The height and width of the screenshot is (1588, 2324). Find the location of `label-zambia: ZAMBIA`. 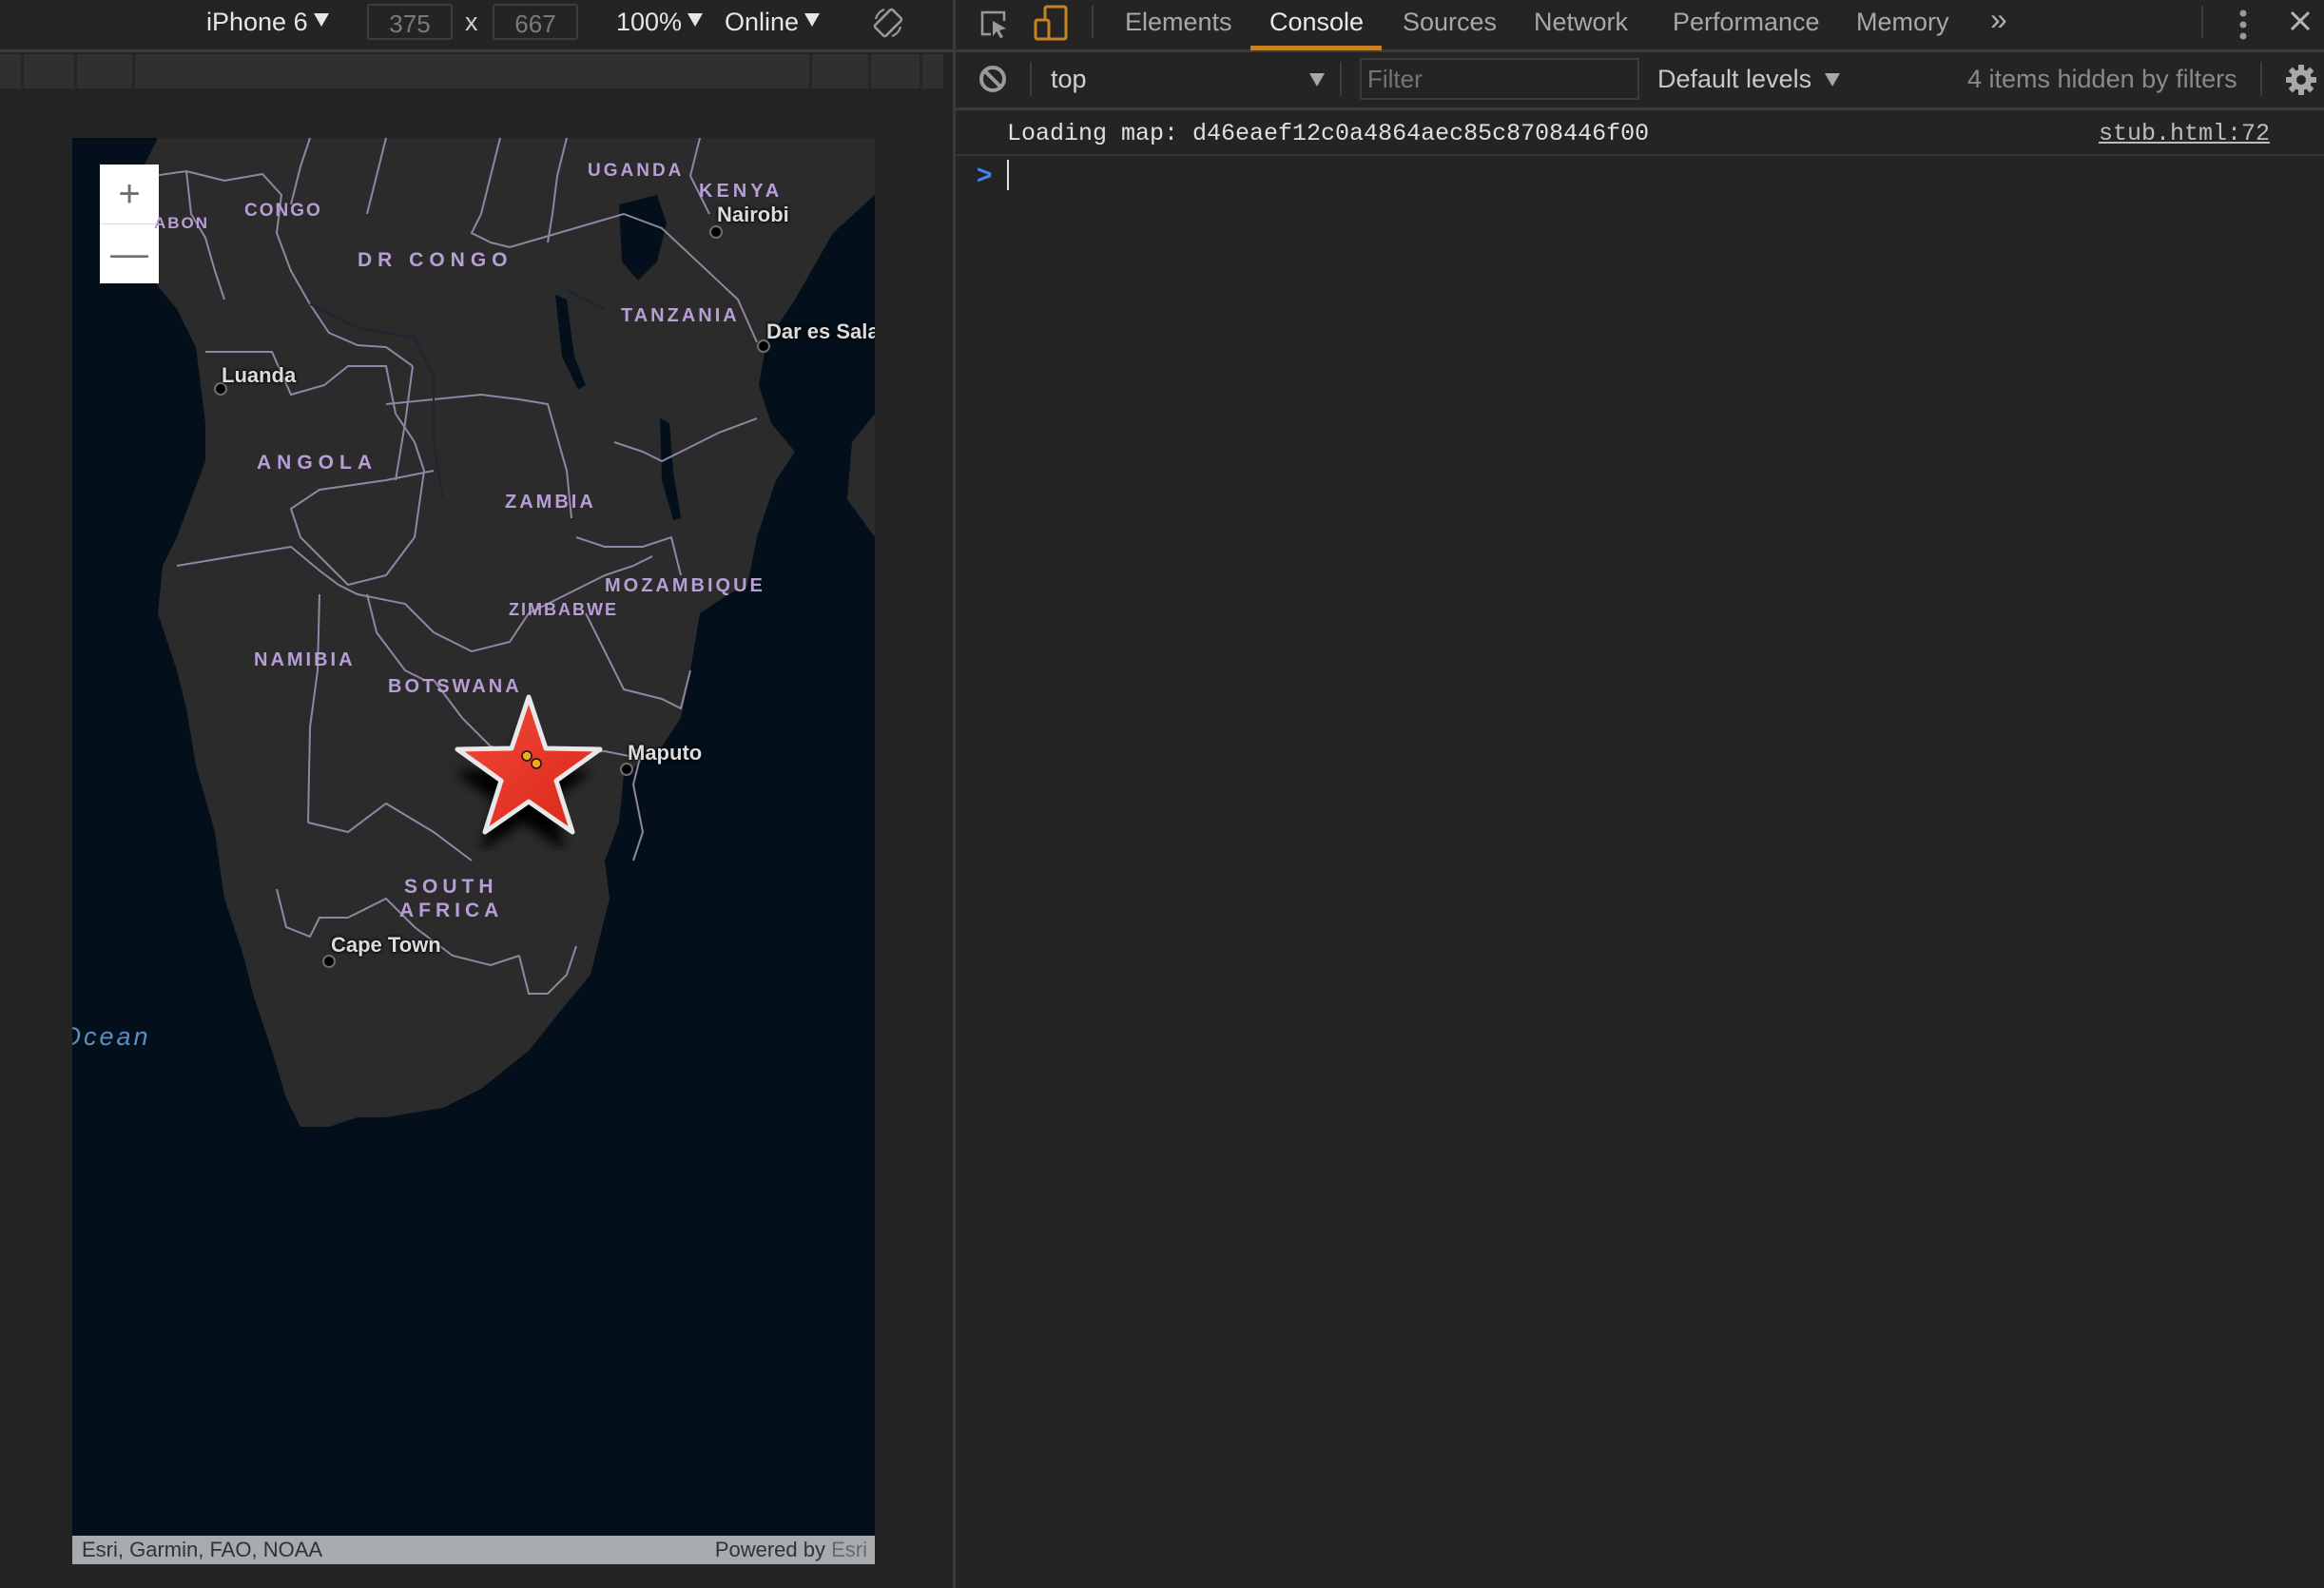

label-zambia: ZAMBIA is located at coordinates (550, 503).